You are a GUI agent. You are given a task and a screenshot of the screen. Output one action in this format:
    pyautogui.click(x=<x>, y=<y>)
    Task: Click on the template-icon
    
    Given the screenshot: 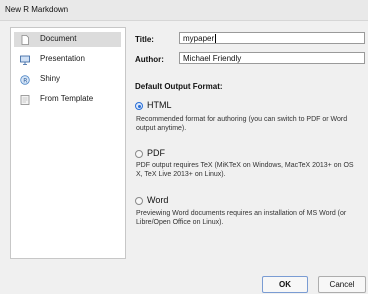 What is the action you would take?
    pyautogui.click(x=25, y=100)
    